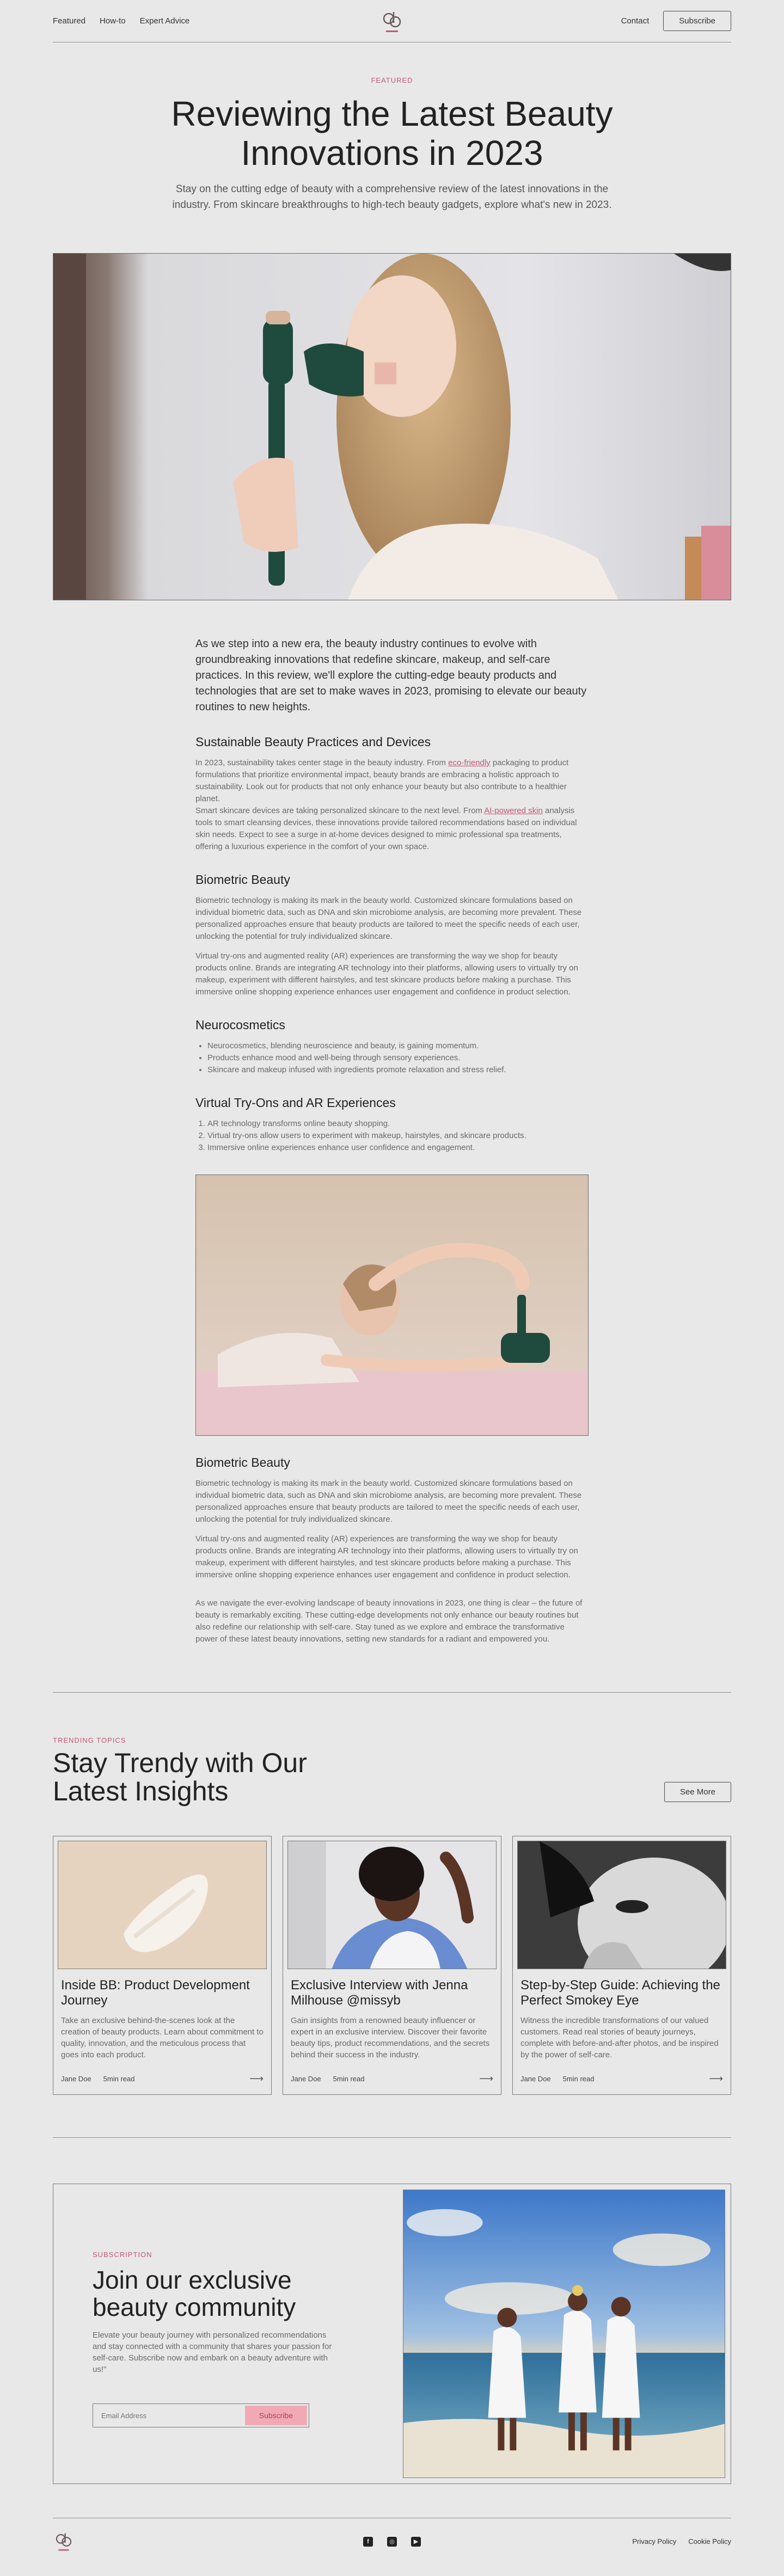 The height and width of the screenshot is (2576, 784). I want to click on hero-title-line1: Reviewing the Latest Beauty, so click(392, 113).